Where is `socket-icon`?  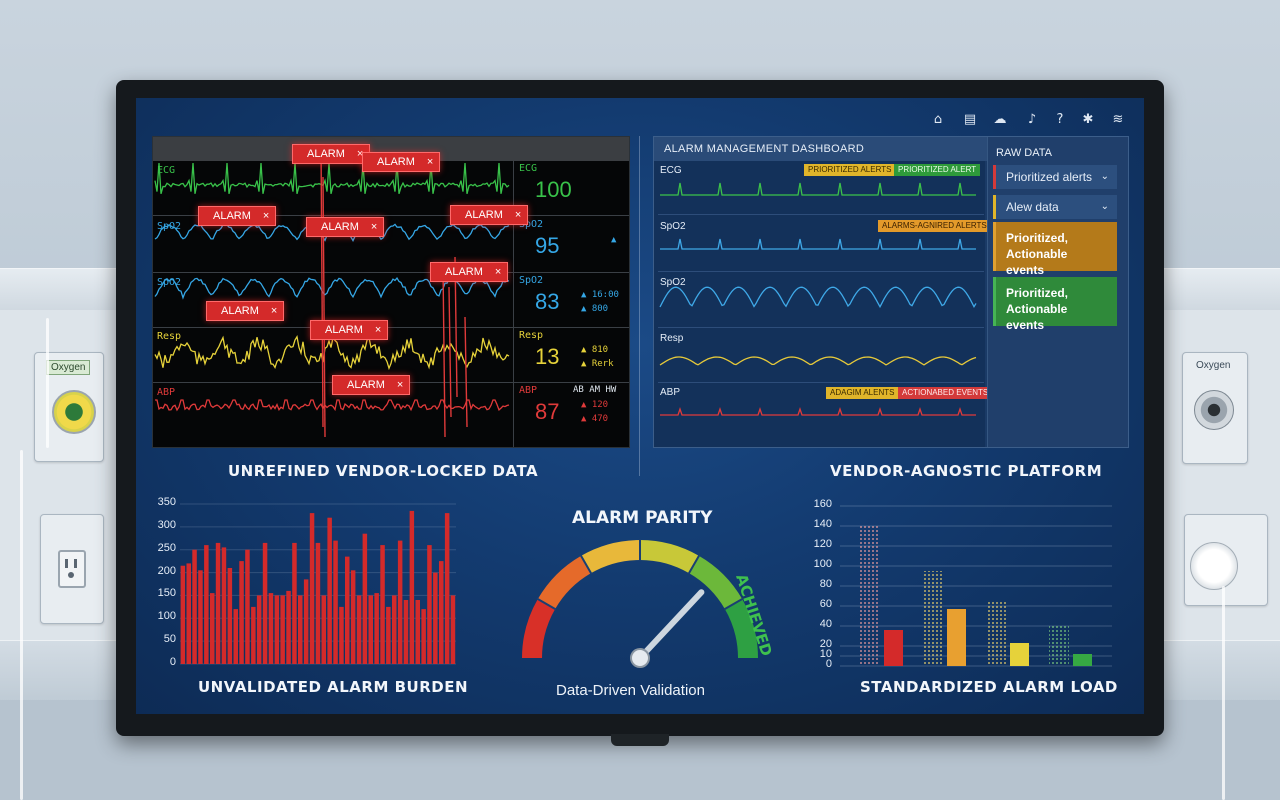
socket-icon is located at coordinates (72, 569).